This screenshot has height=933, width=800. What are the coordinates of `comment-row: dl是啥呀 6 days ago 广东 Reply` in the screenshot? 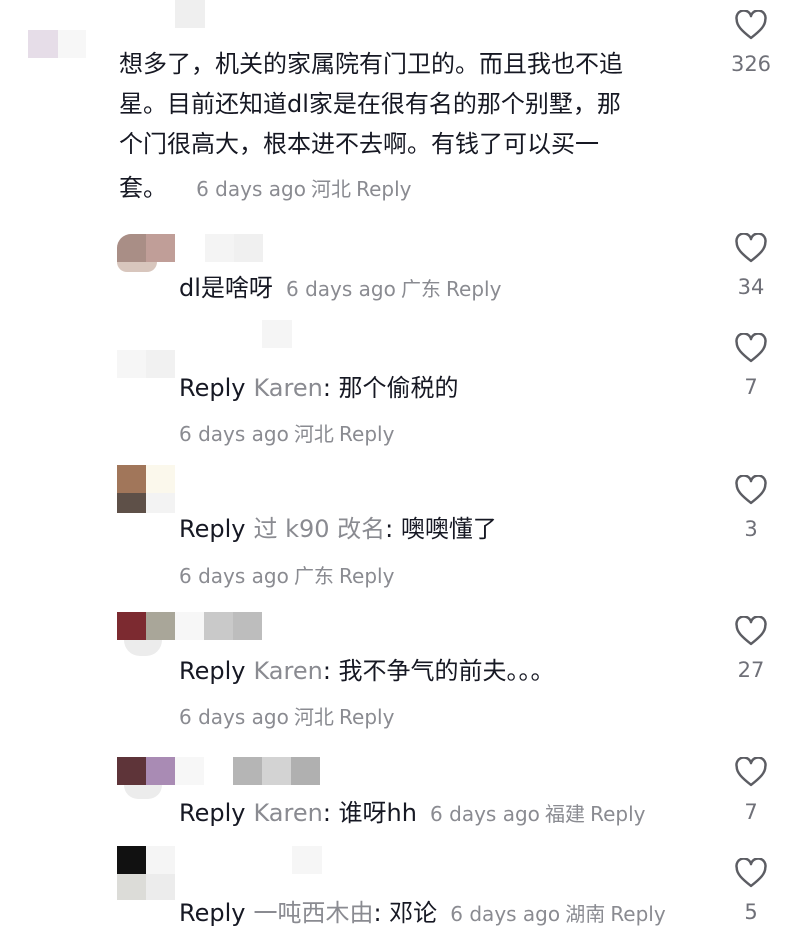 It's located at (340, 288).